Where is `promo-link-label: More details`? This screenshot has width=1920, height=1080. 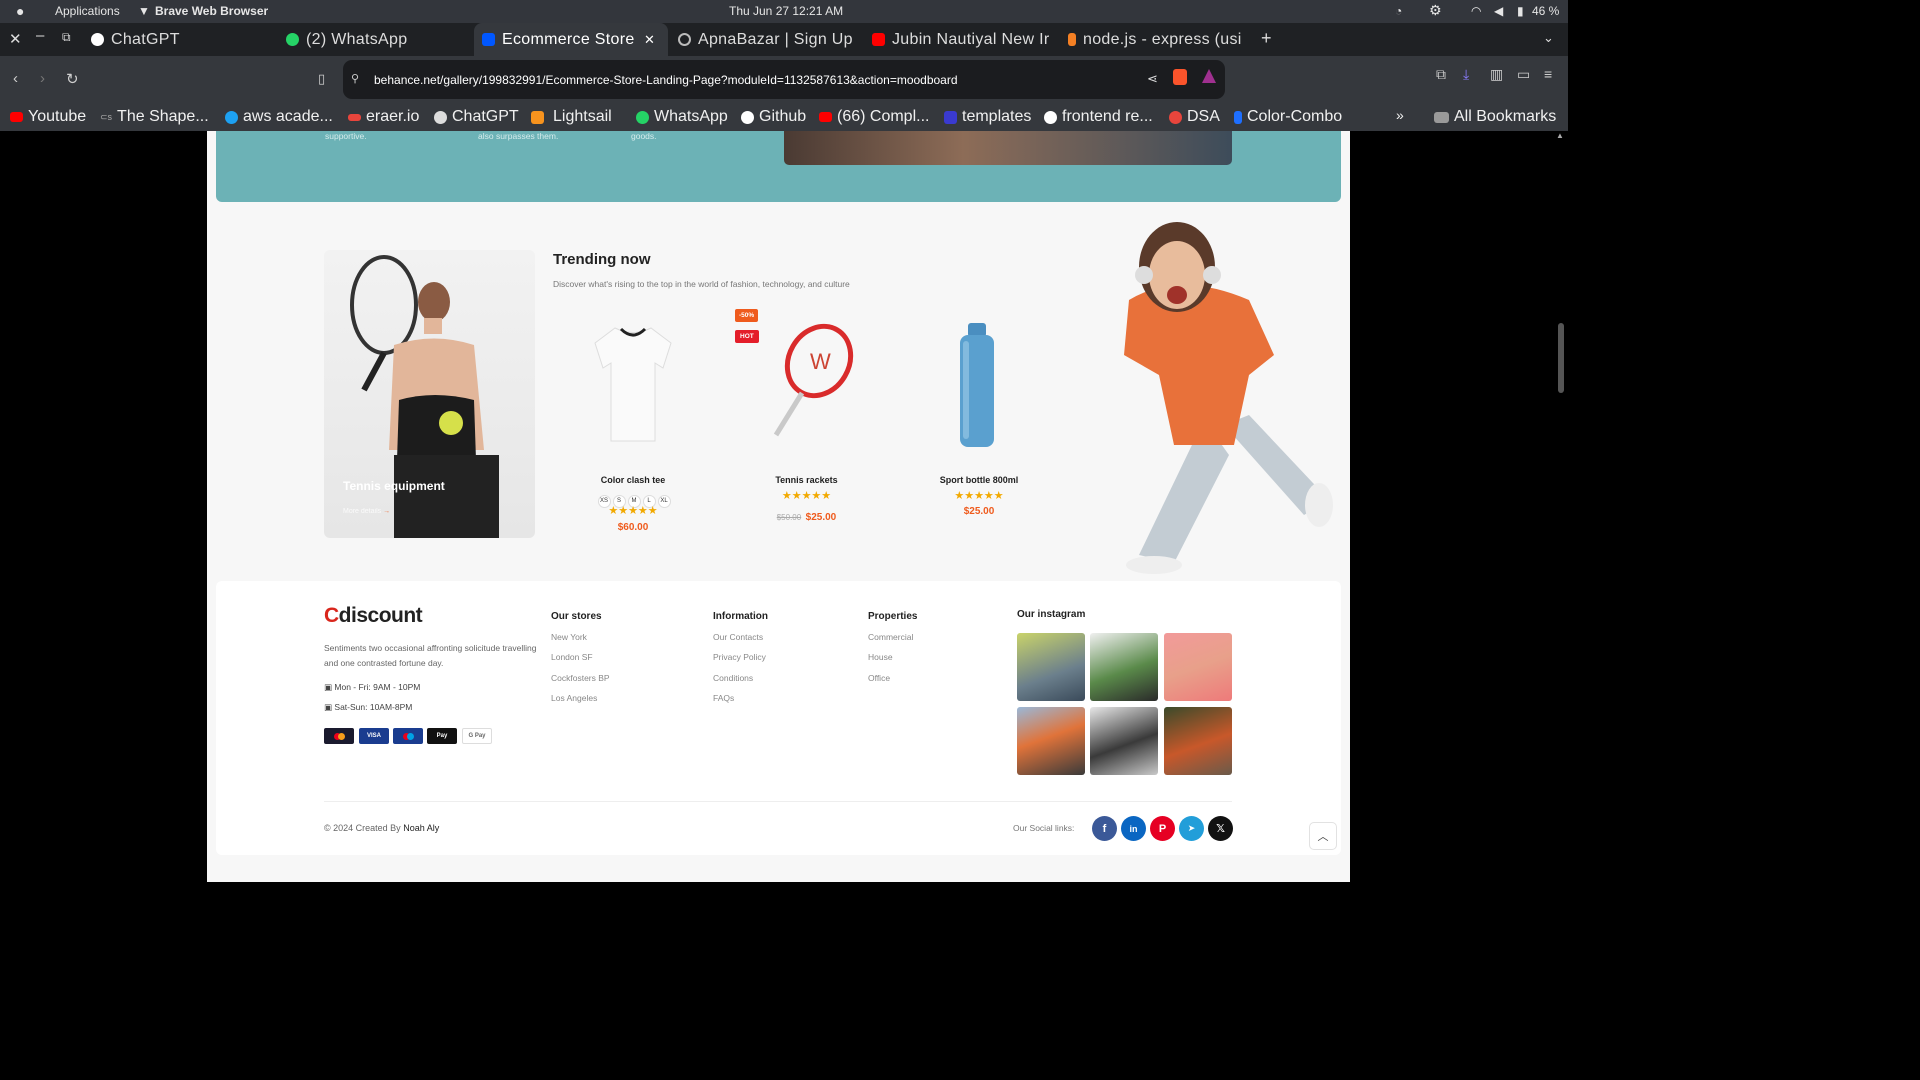
promo-link-label: More details is located at coordinates (362, 511).